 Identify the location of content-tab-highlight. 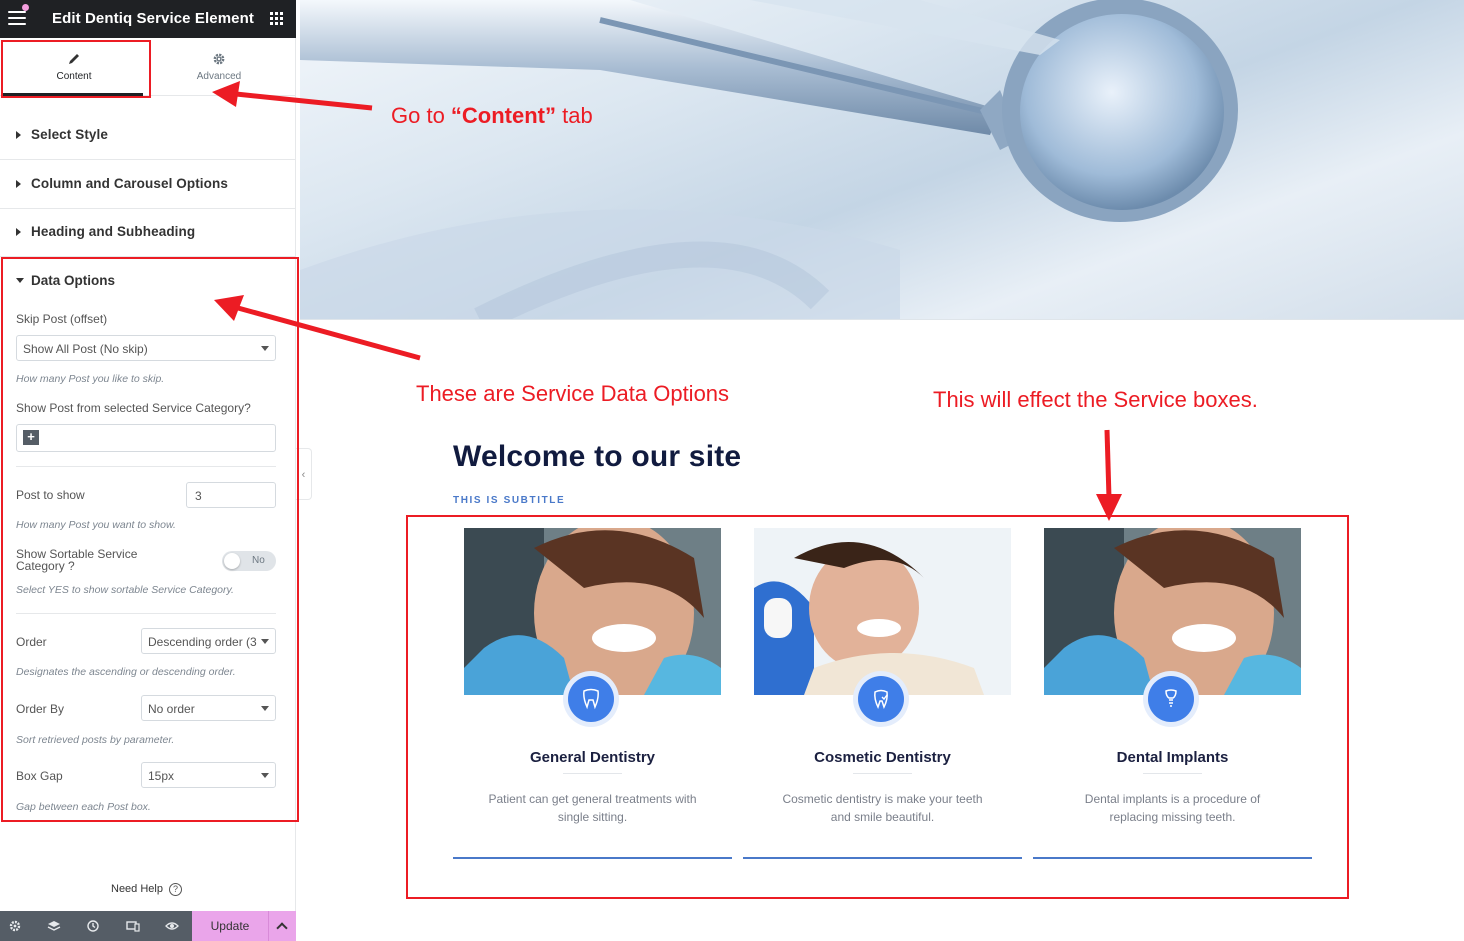
(76, 69).